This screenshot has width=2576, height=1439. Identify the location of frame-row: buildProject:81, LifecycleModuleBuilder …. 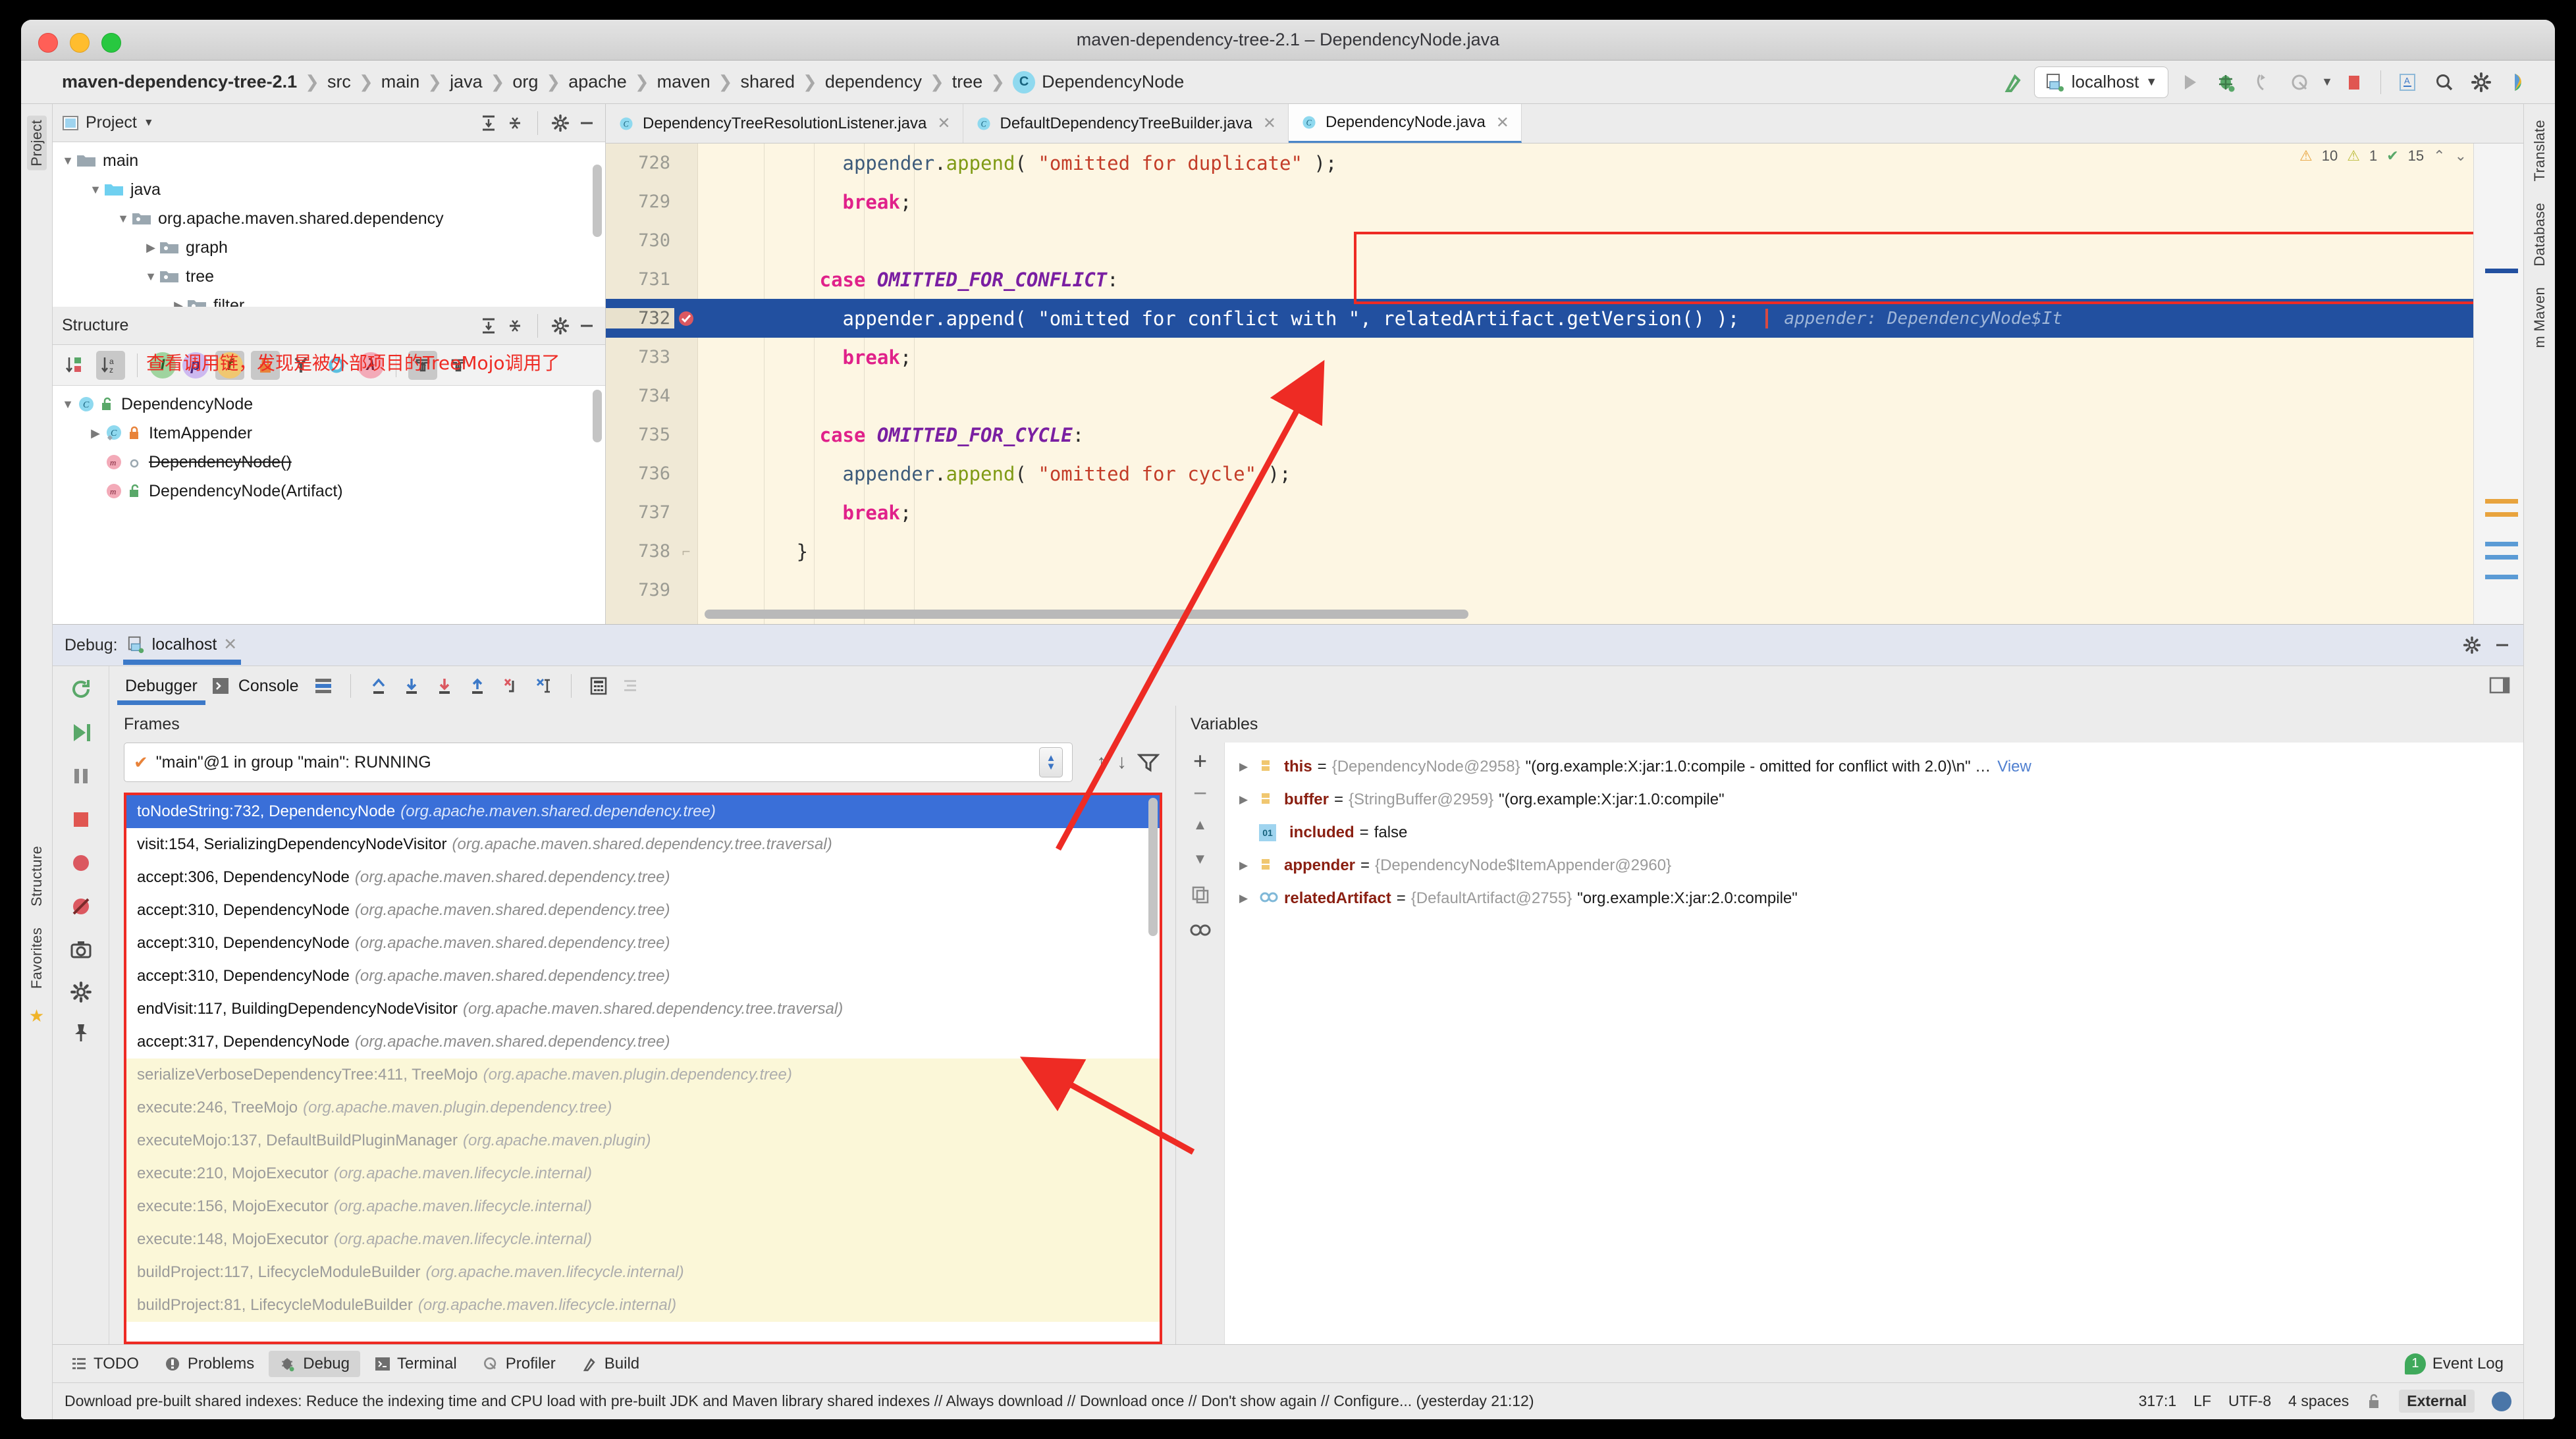
(643, 1305).